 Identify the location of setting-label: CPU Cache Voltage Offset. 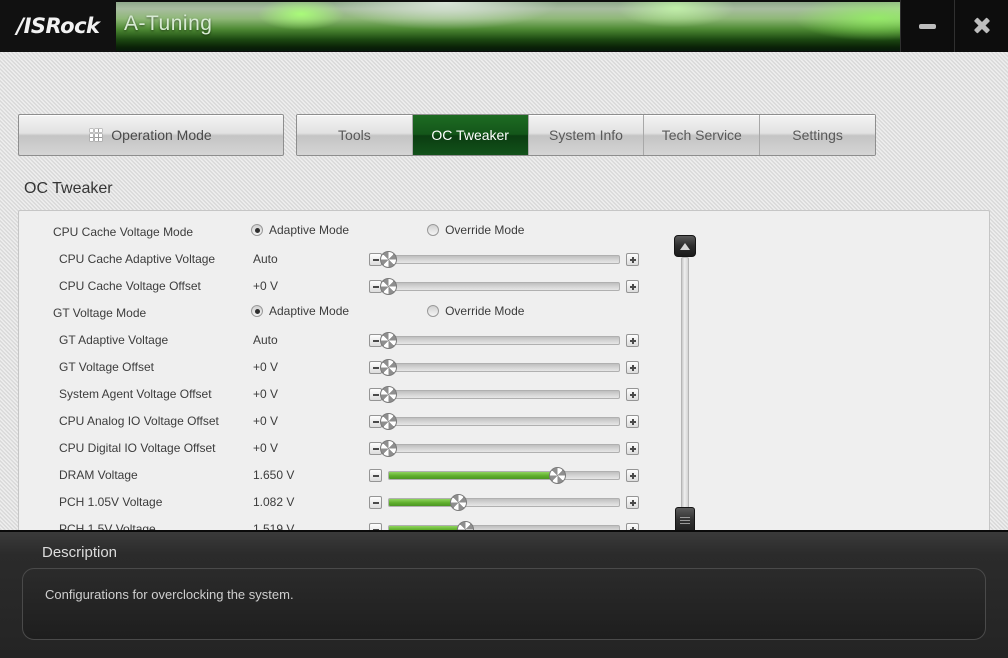
(130, 286).